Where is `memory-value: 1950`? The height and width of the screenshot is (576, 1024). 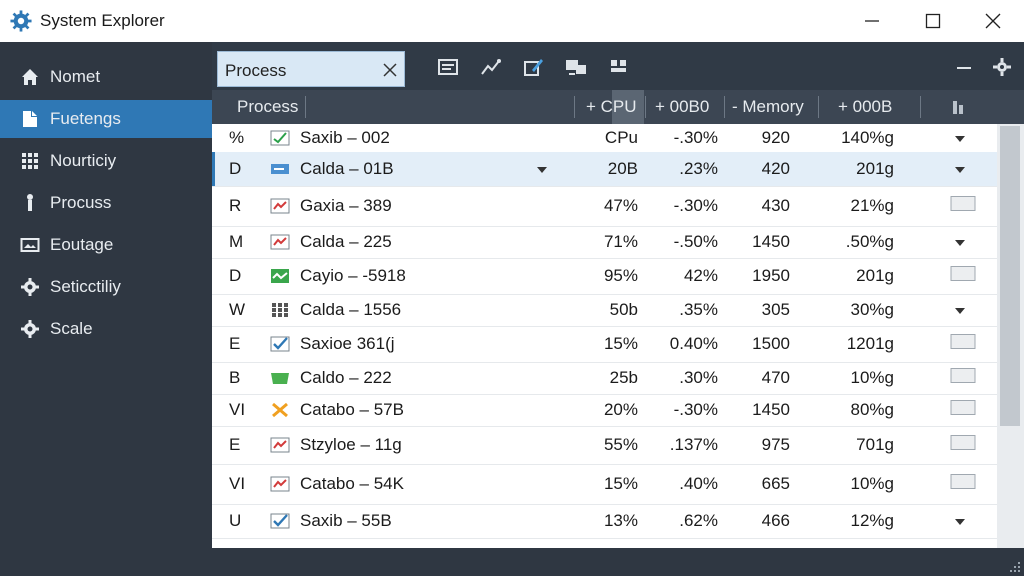
memory-value: 1950 is located at coordinates (771, 275).